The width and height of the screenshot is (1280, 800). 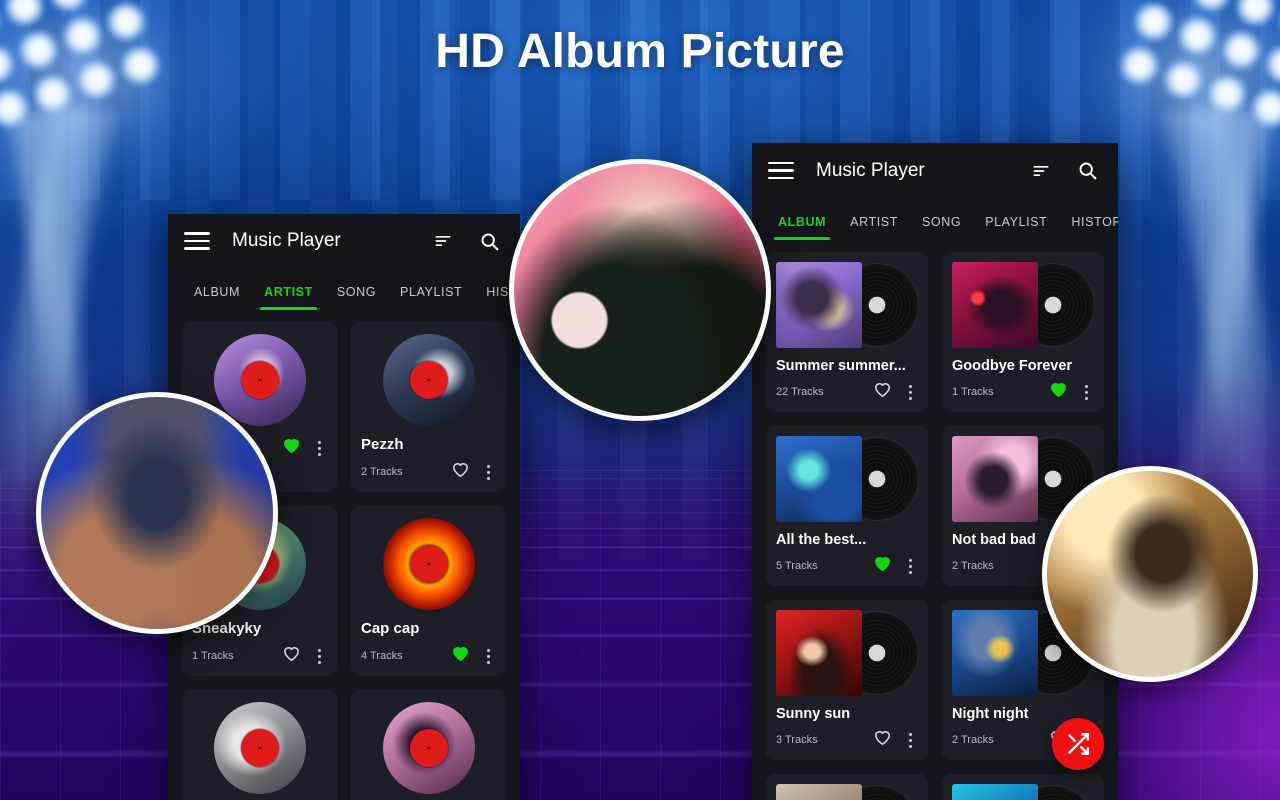 What do you see at coordinates (259, 656) in the screenshot?
I see `artist-meta-row: 1 Tracks` at bounding box center [259, 656].